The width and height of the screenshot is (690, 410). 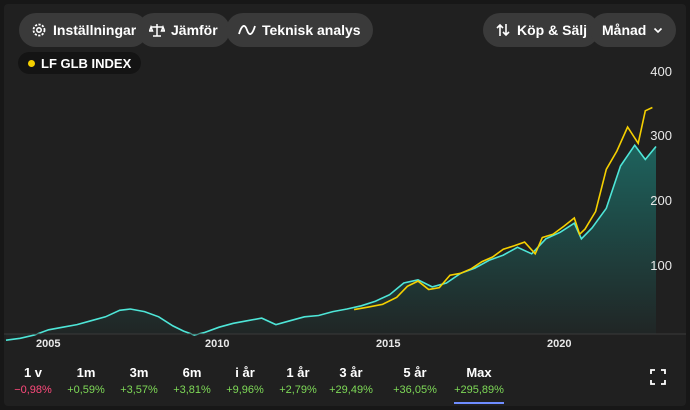 I want to click on y-tick-400: 400, so click(x=661, y=71).